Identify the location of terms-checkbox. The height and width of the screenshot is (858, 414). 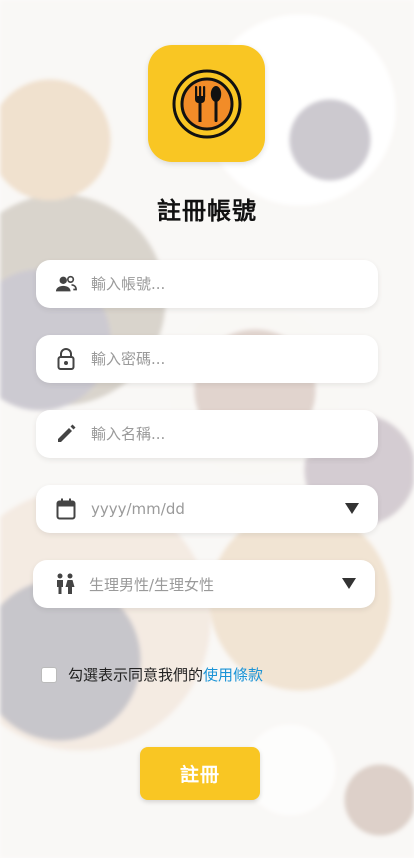
(49, 674).